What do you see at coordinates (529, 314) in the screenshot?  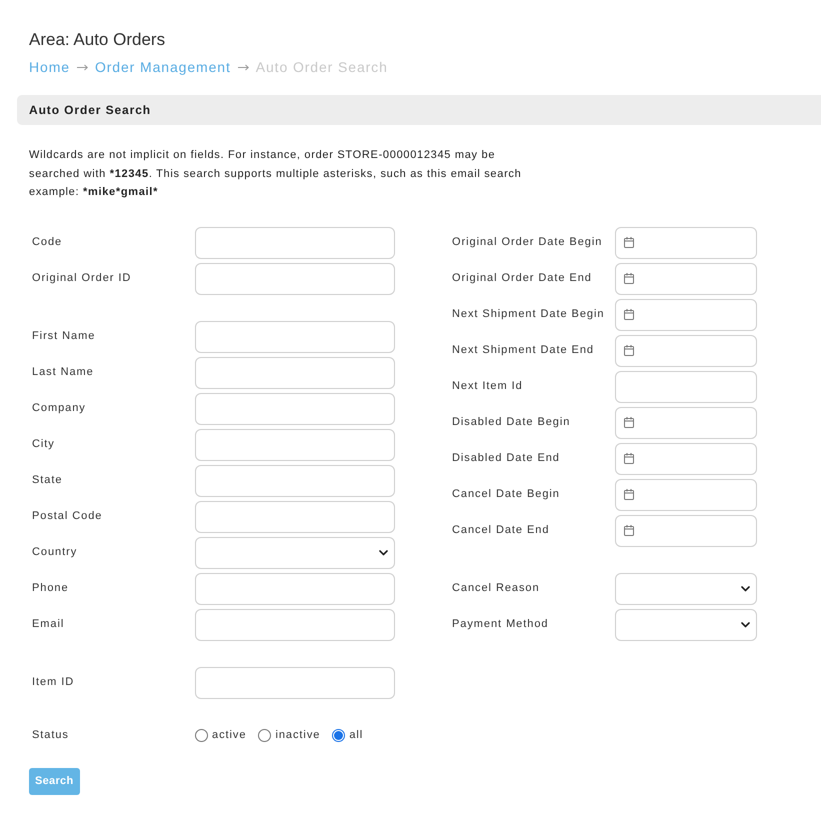 I see `field-label: Next Shipment Date Begin` at bounding box center [529, 314].